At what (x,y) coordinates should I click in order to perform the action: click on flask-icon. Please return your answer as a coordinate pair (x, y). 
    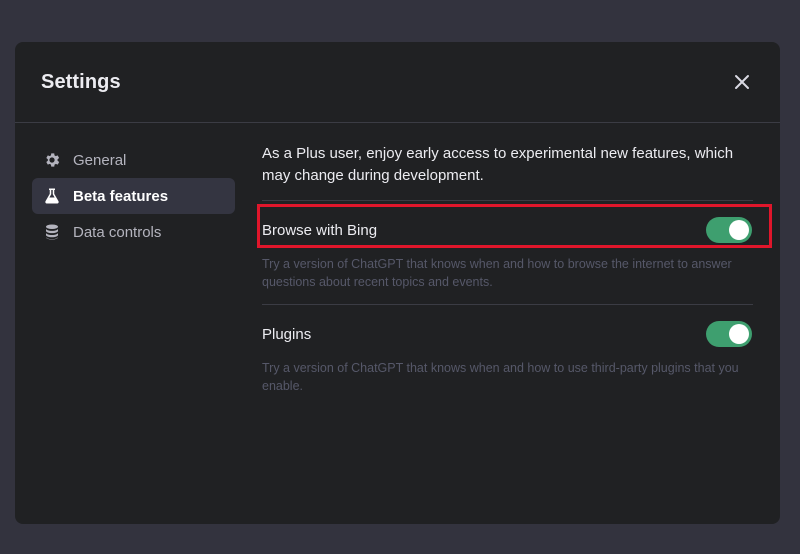
    Looking at the image, I should click on (52, 196).